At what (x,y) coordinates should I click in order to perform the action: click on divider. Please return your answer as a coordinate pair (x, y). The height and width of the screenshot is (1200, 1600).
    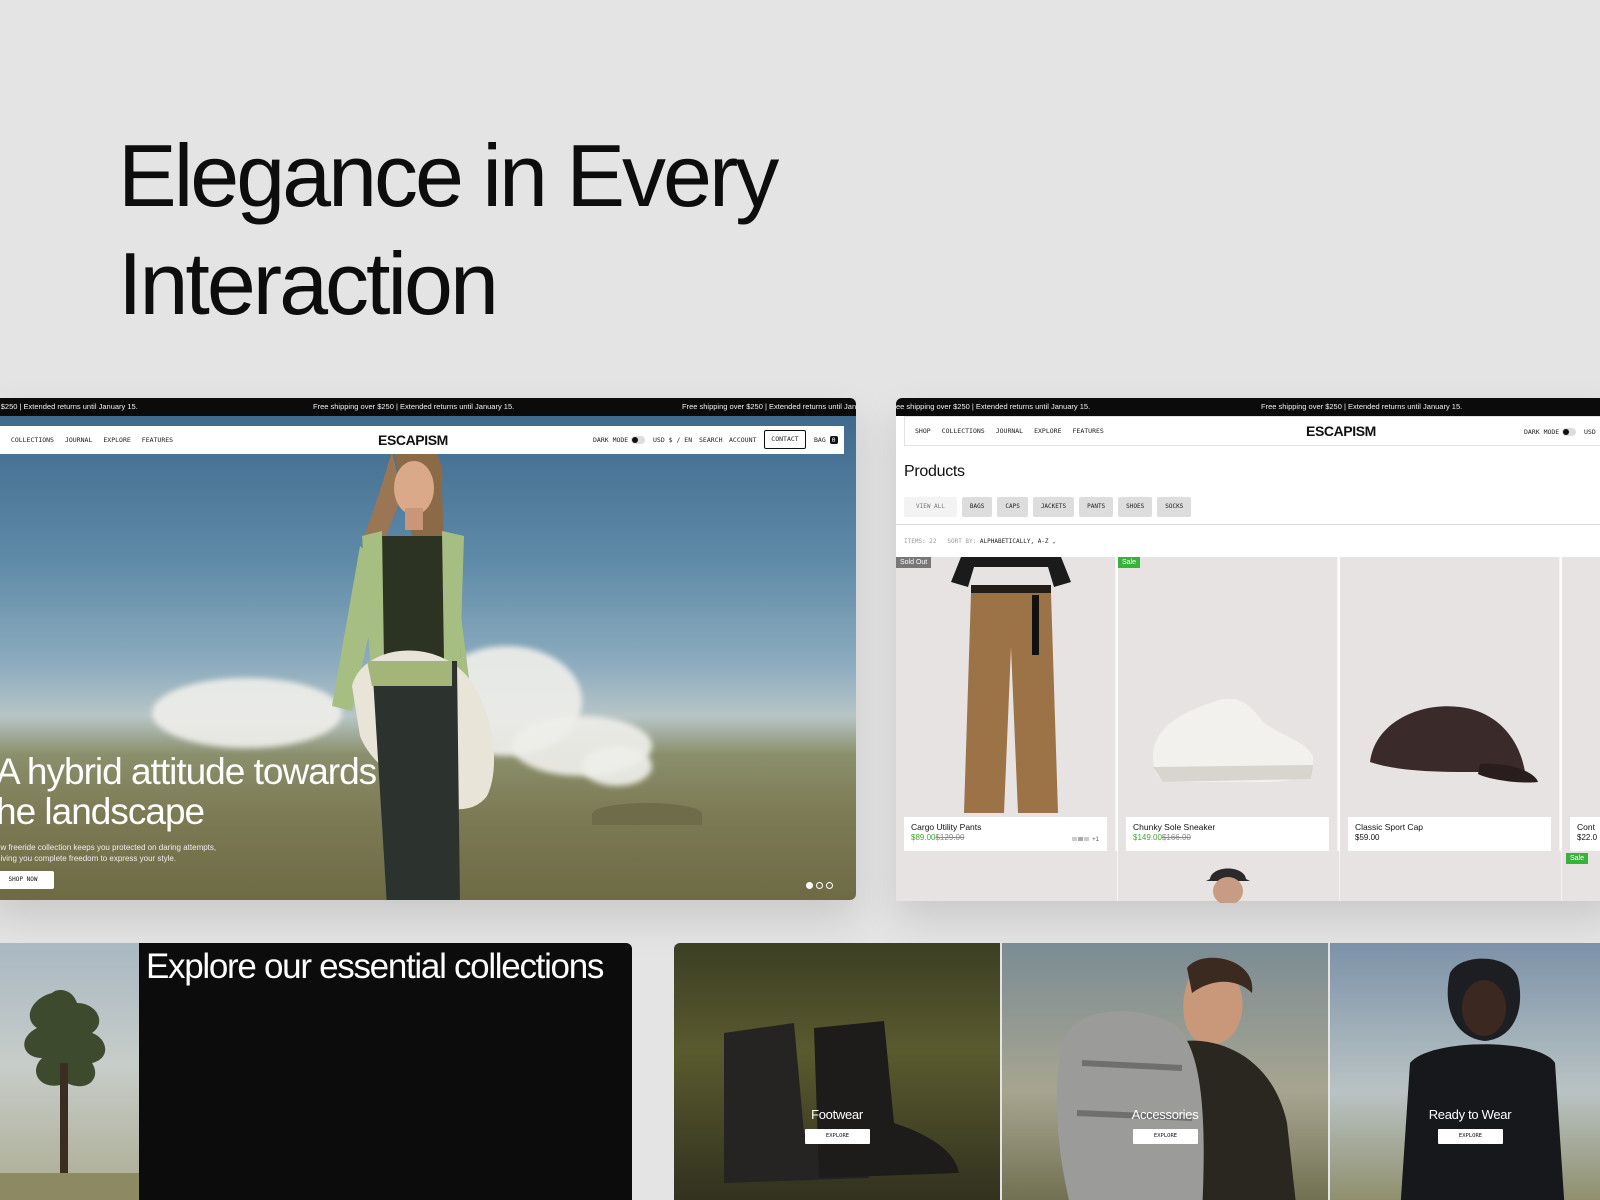
    Looking at the image, I should click on (1248, 524).